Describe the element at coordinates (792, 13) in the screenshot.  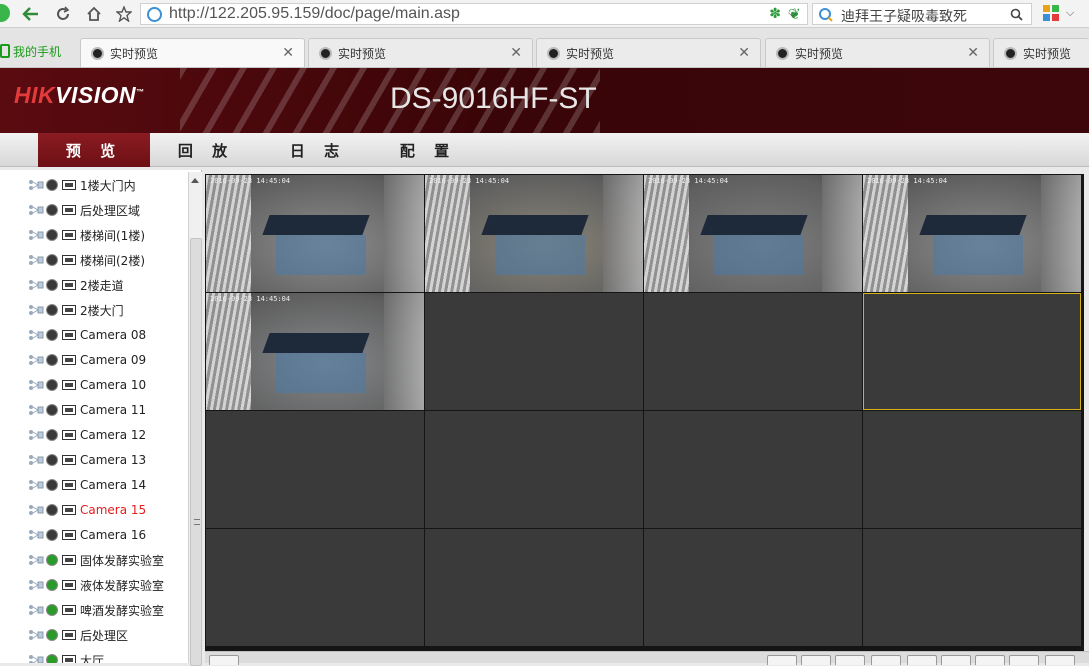
I see `chevron-down-icon: ⌵` at that location.